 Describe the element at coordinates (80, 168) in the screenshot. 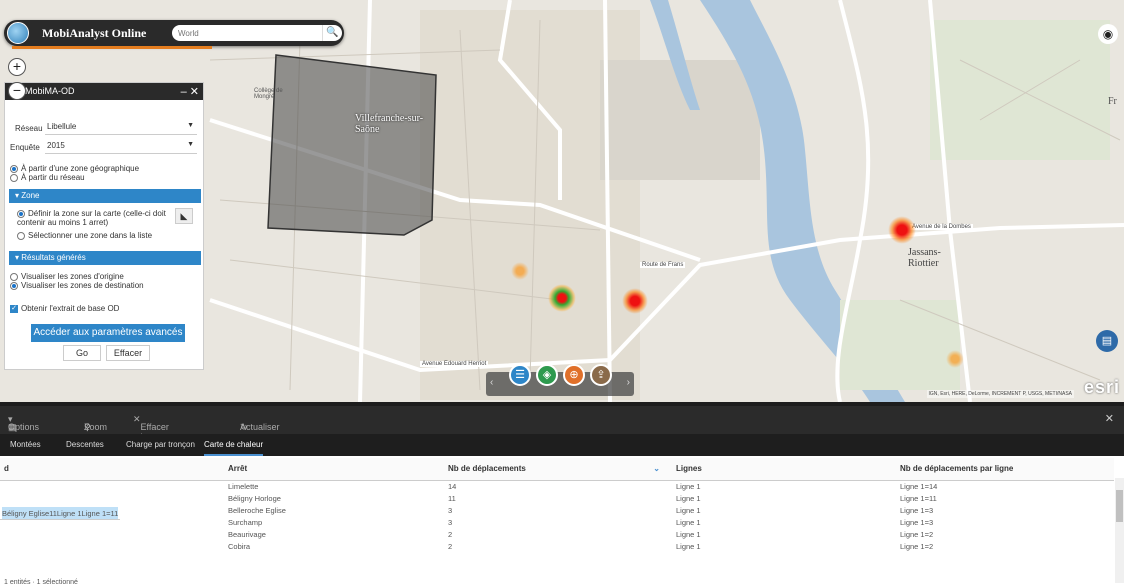

I see `mode-geo-label: À partir d'une zone géographique` at that location.